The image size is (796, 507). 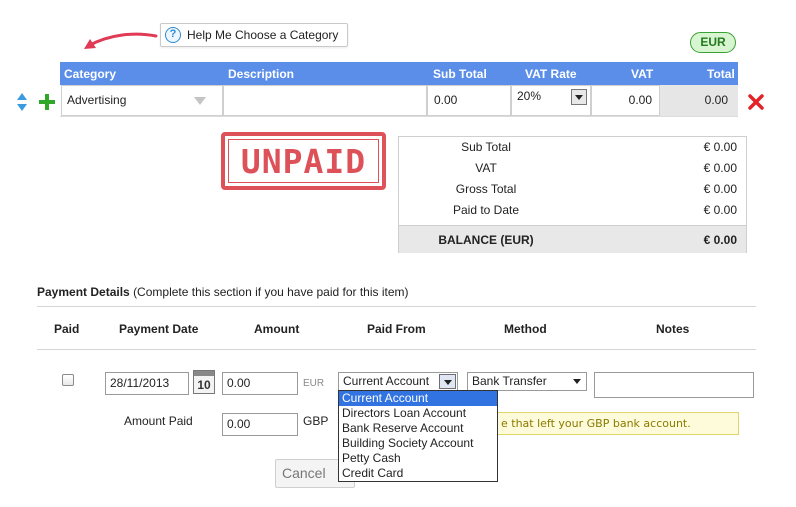 What do you see at coordinates (159, 329) in the screenshot?
I see `header-payment-date: Payment Date` at bounding box center [159, 329].